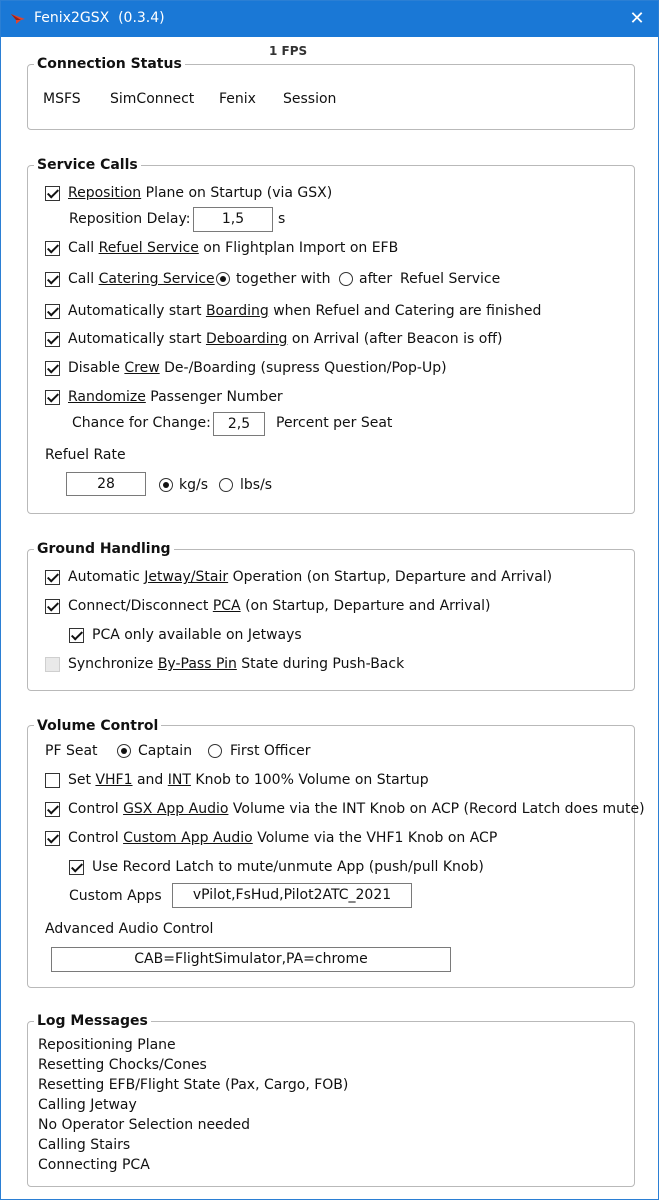  I want to click on catering-label: Call Catering Service, so click(141, 279).